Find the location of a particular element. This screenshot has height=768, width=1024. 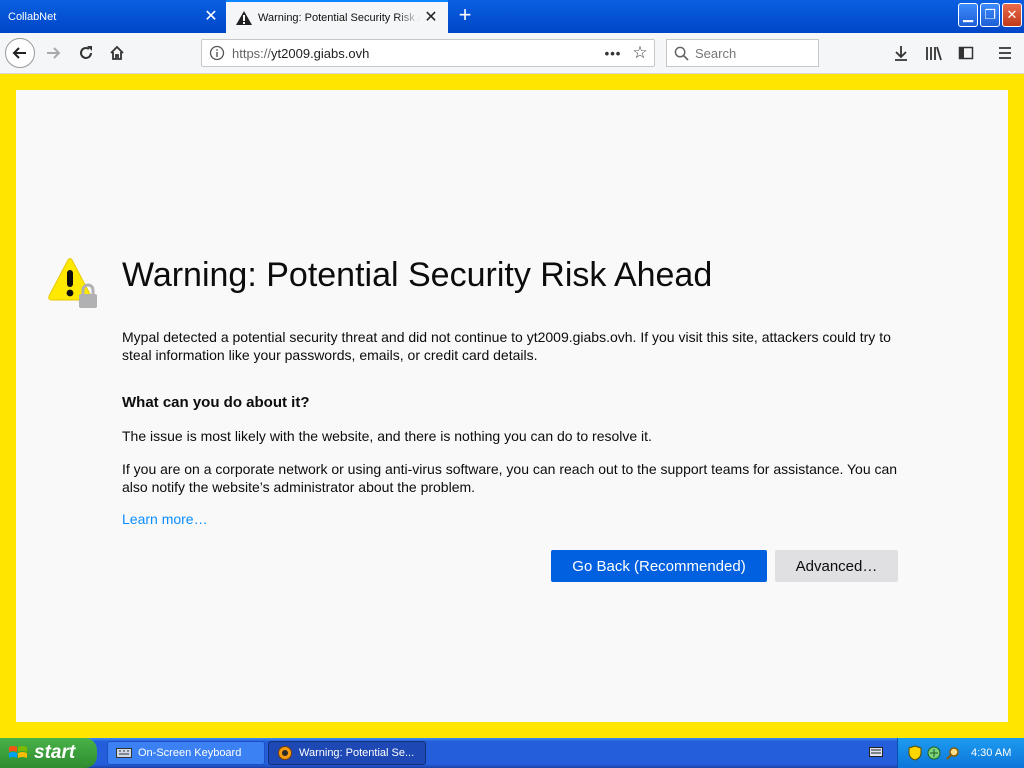

forward-button is located at coordinates (53, 53).